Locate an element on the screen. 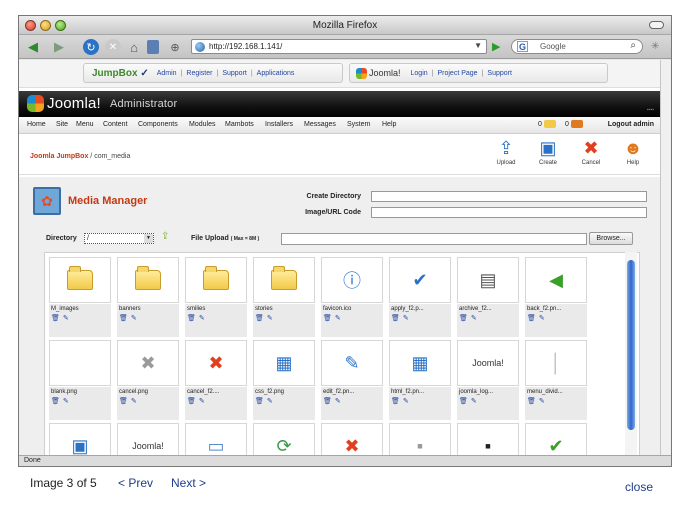  media-tile: blank.png 🗑 ✎ is located at coordinates (80, 380).